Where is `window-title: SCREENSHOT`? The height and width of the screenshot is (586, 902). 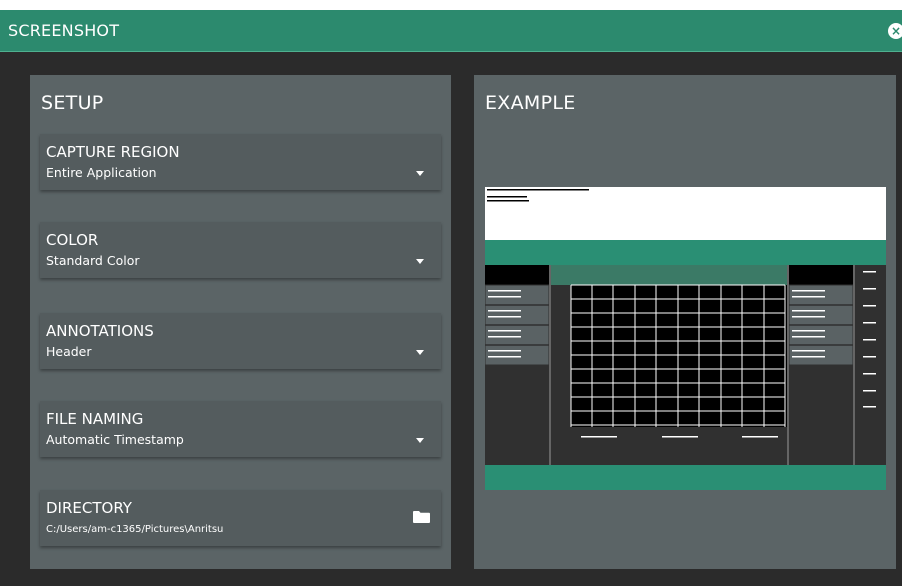 window-title: SCREENSHOT is located at coordinates (64, 30).